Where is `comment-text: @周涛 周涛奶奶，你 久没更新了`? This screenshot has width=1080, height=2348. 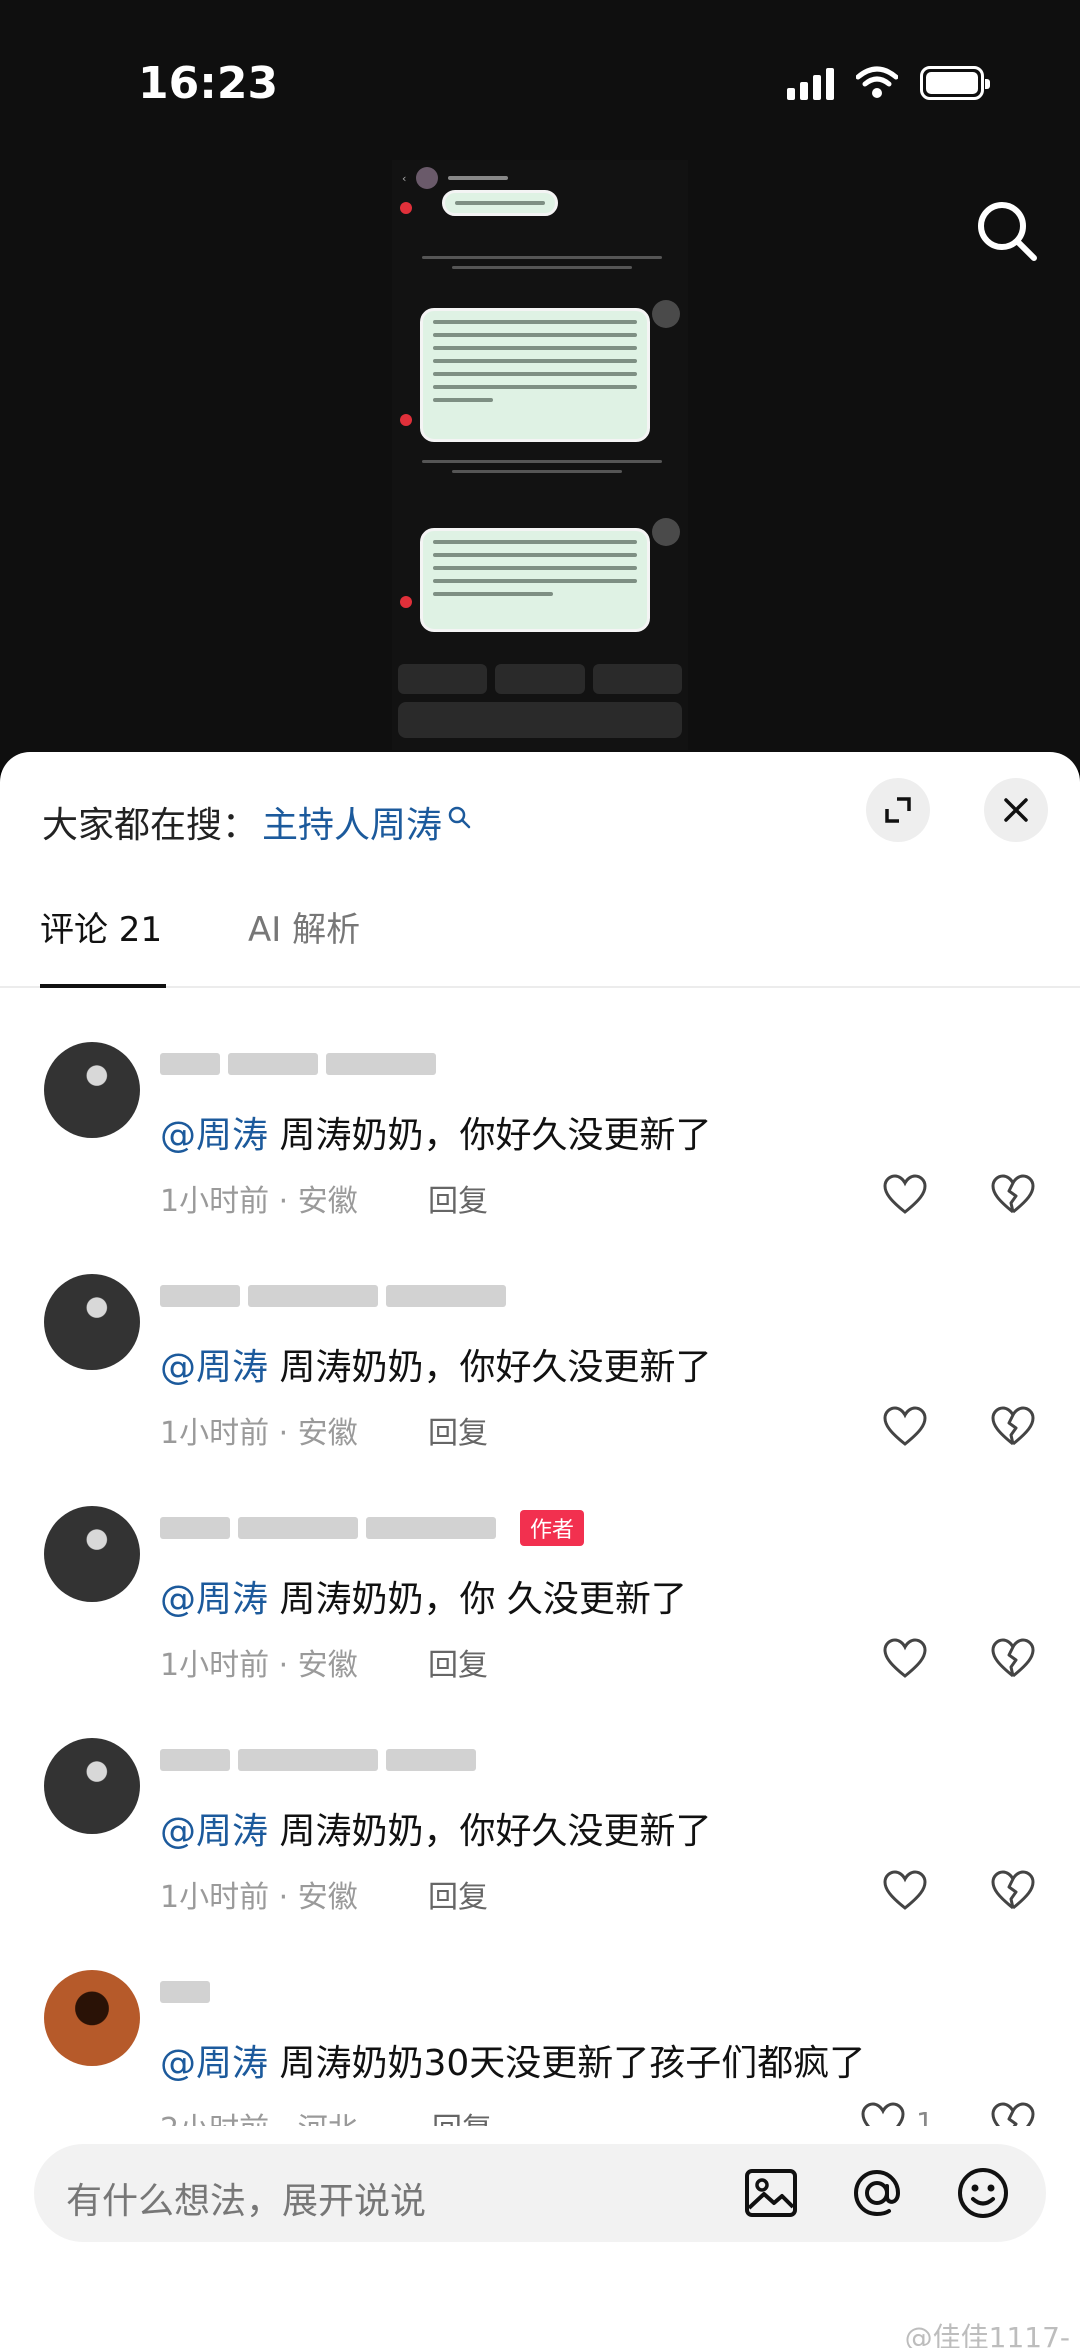
comment-text: @周涛 周涛奶奶，你 久没更新了 is located at coordinates (423, 1596).